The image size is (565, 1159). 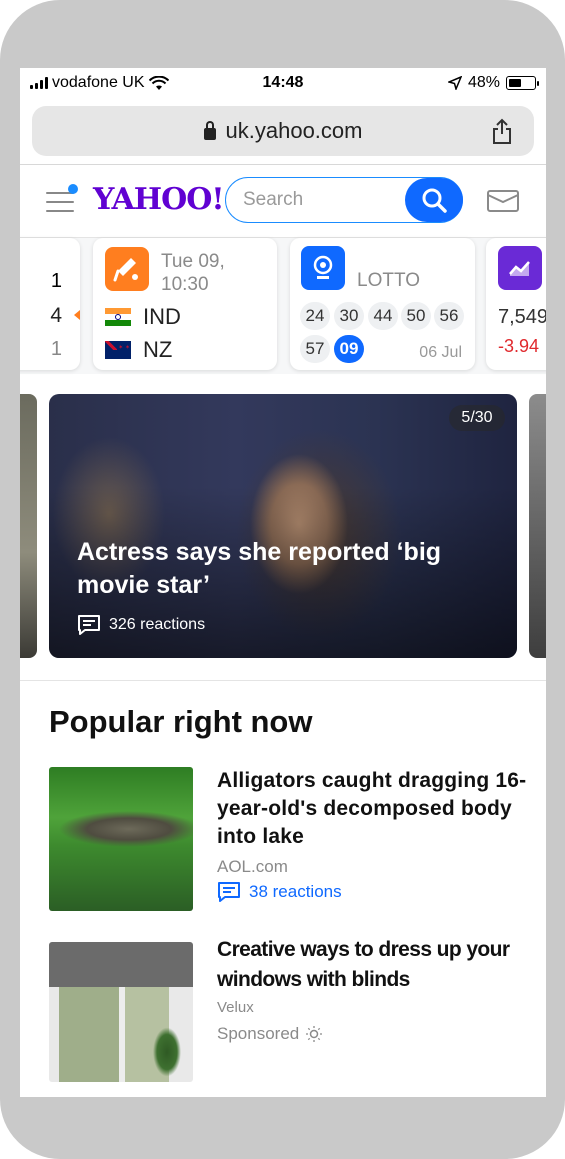 What do you see at coordinates (295, 891) in the screenshot?
I see `reactions-count: 38 reactions` at bounding box center [295, 891].